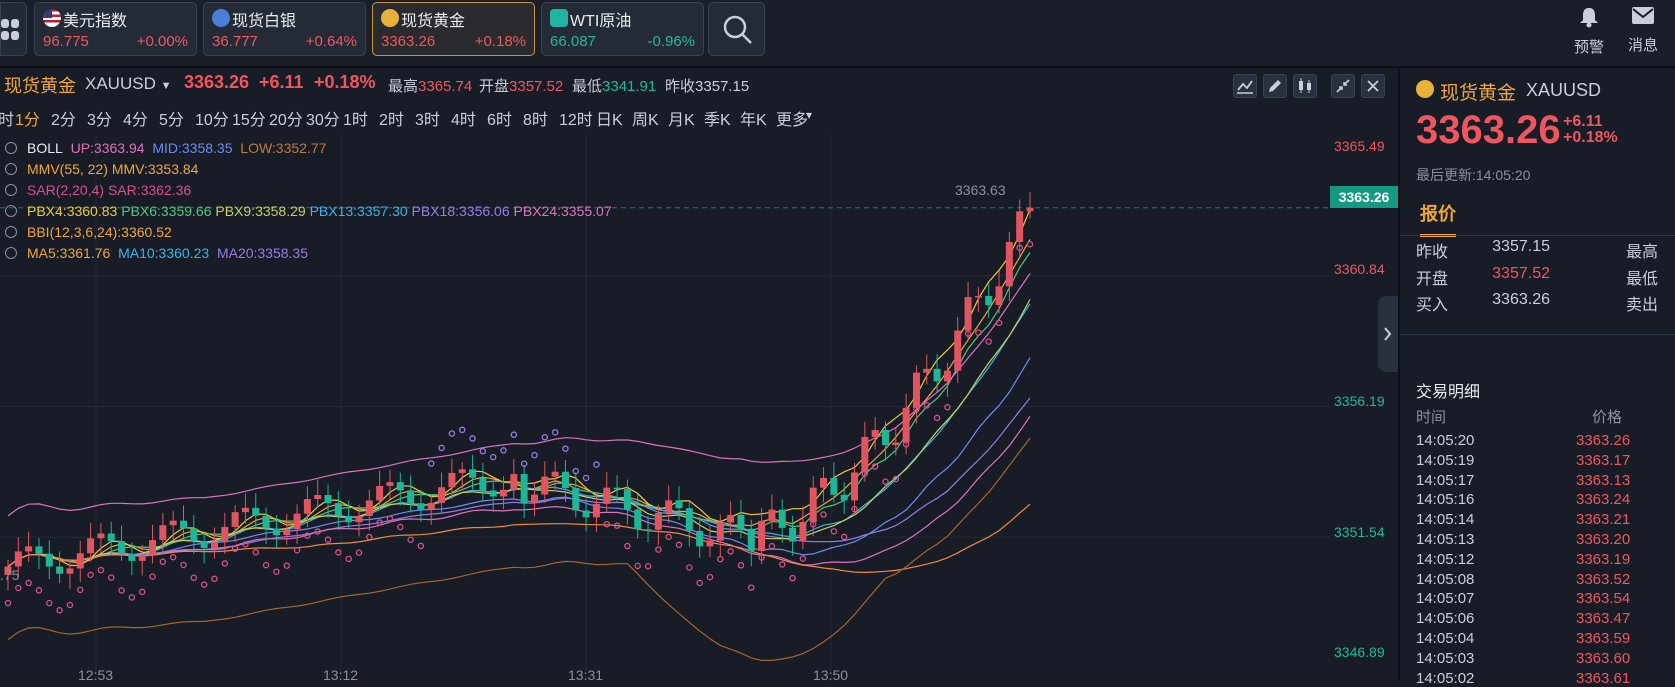  I want to click on stat-open: 开盘3357.52, so click(521, 86).